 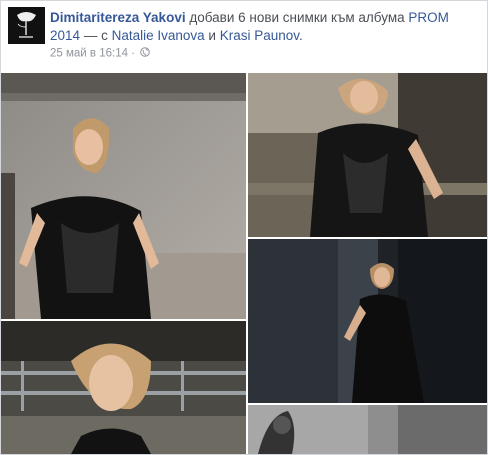 What do you see at coordinates (89, 54) in the screenshot?
I see `timestamp-link: 25 май в 16:14` at bounding box center [89, 54].